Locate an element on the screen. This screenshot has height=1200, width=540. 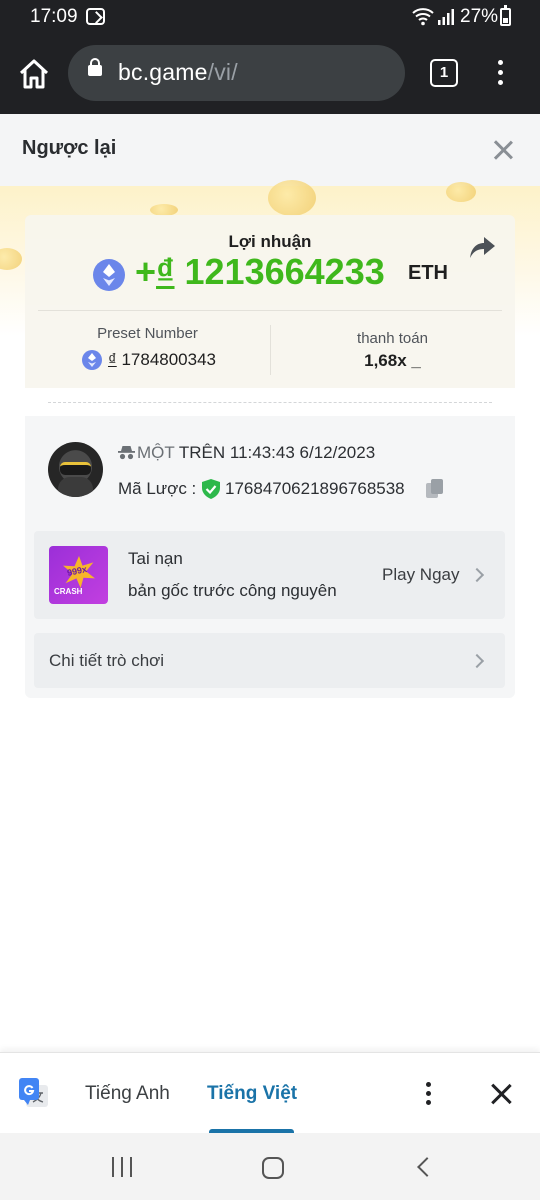
page-header: Ngược lại is located at coordinates (270, 150).